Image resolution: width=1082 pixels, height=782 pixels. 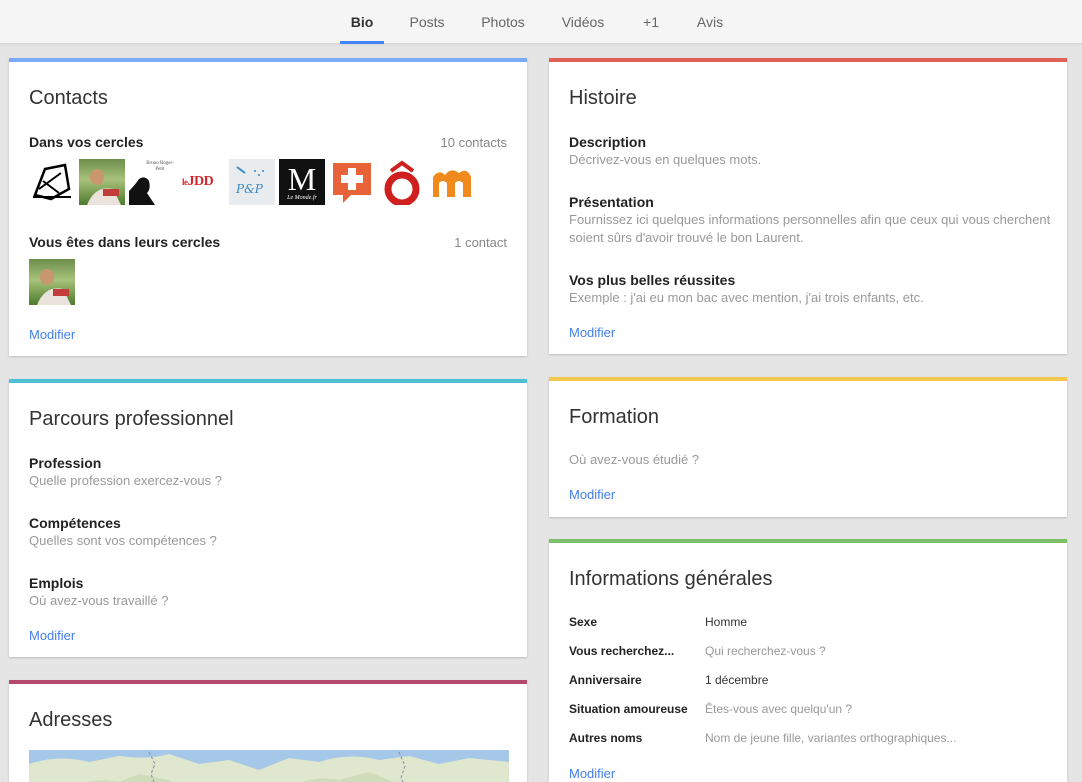 What do you see at coordinates (269, 766) in the screenshot?
I see `address-map` at bounding box center [269, 766].